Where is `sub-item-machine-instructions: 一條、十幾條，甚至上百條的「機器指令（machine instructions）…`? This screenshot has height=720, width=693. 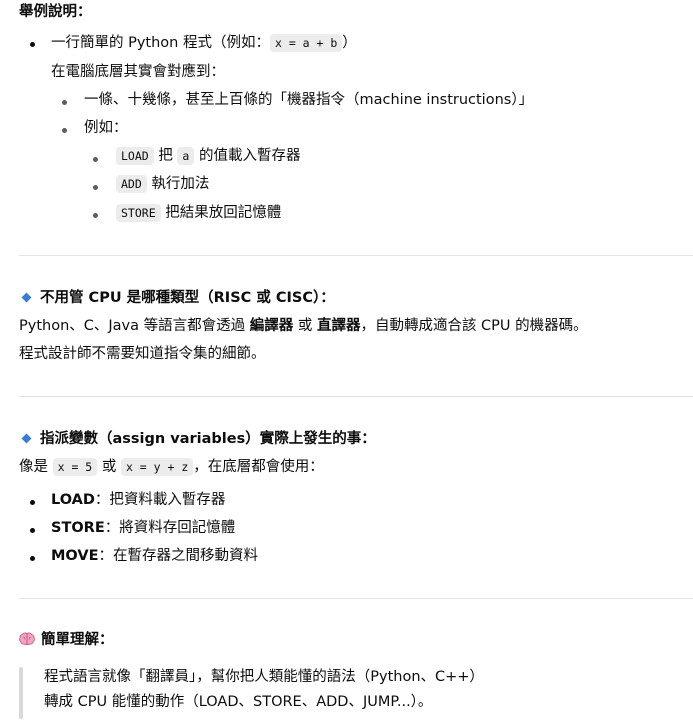 sub-item-machine-instructions: 一條、十幾條，甚至上百條的「機器指令（machine instructions）… is located at coordinates (309, 100).